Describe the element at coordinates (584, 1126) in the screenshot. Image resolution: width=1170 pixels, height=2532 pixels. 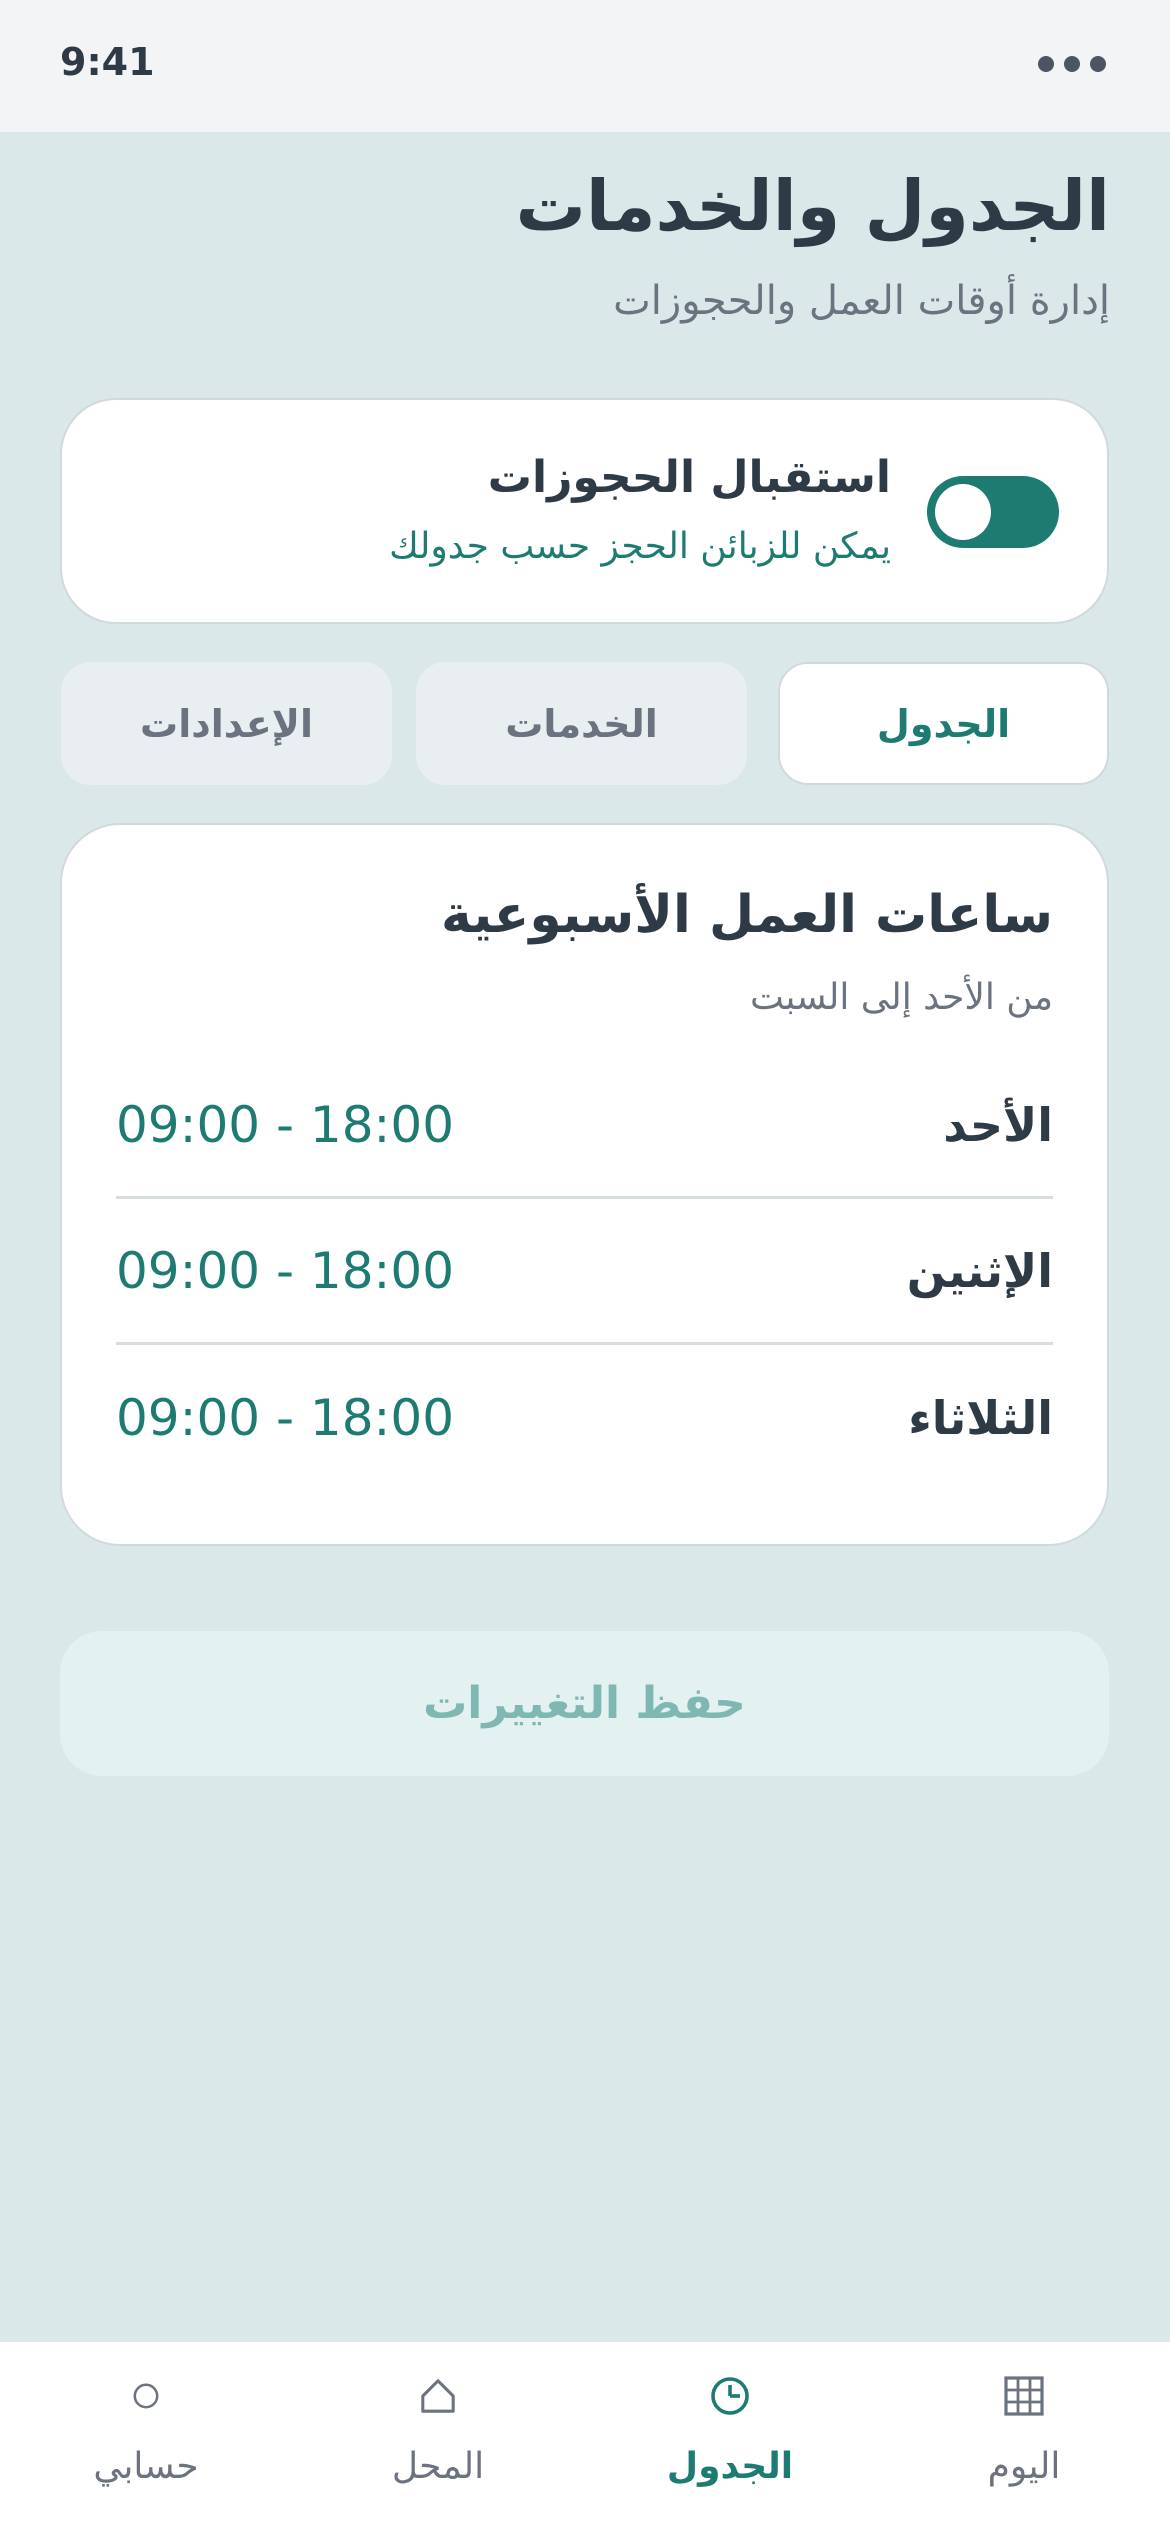
I see `day-row-sunday: الأحد 09:00 - 18:00` at that location.